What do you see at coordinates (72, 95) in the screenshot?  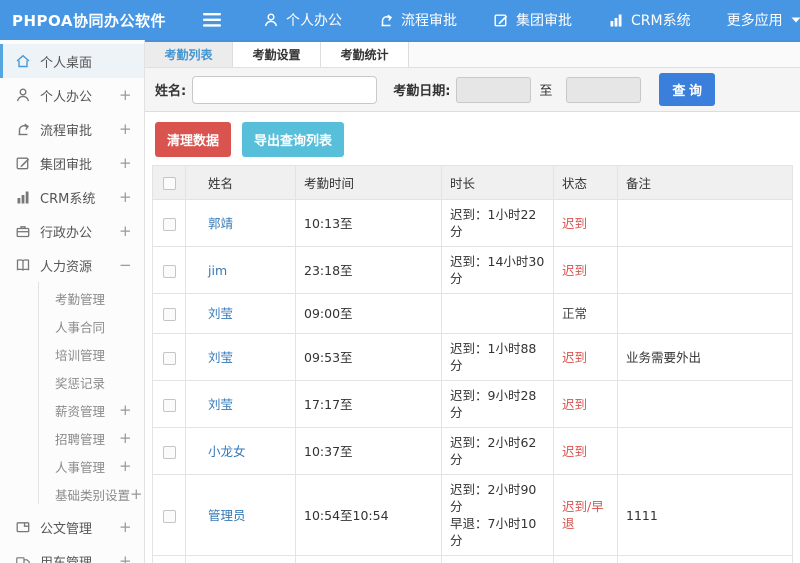 I see `sidebar-item-personal-office: 个人办公 +` at bounding box center [72, 95].